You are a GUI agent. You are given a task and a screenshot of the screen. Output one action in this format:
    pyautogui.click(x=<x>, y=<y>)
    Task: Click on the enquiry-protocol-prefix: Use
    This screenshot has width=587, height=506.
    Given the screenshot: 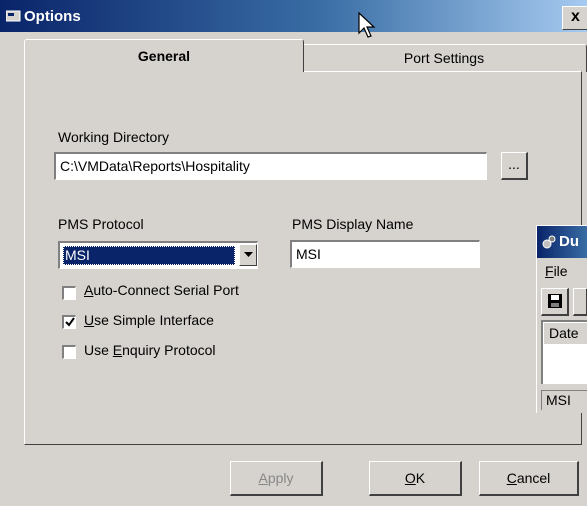 What is the action you would take?
    pyautogui.click(x=98, y=350)
    